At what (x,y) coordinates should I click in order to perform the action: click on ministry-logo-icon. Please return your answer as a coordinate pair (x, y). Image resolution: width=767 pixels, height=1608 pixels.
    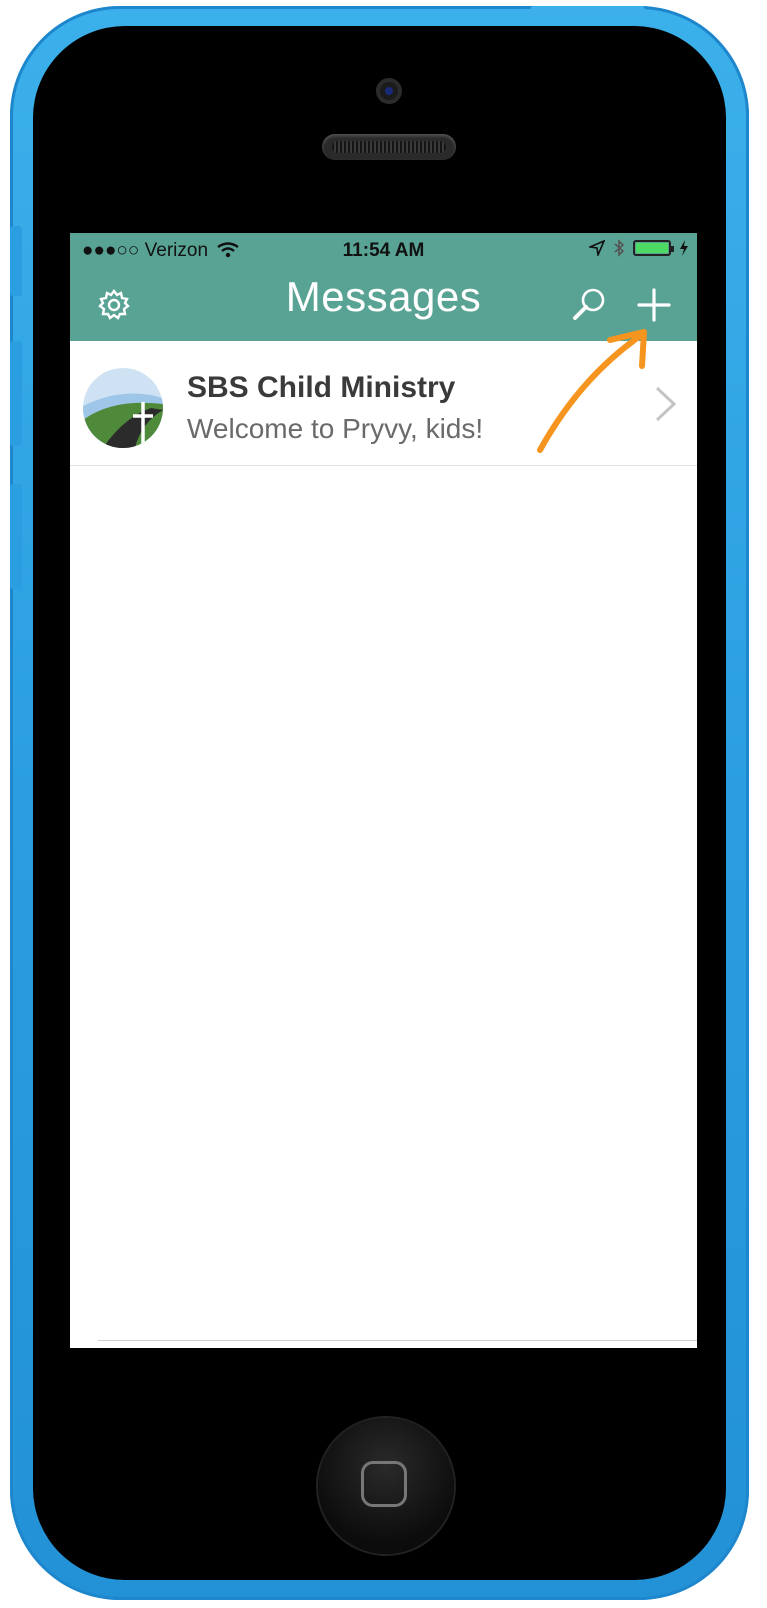
    Looking at the image, I should click on (123, 408).